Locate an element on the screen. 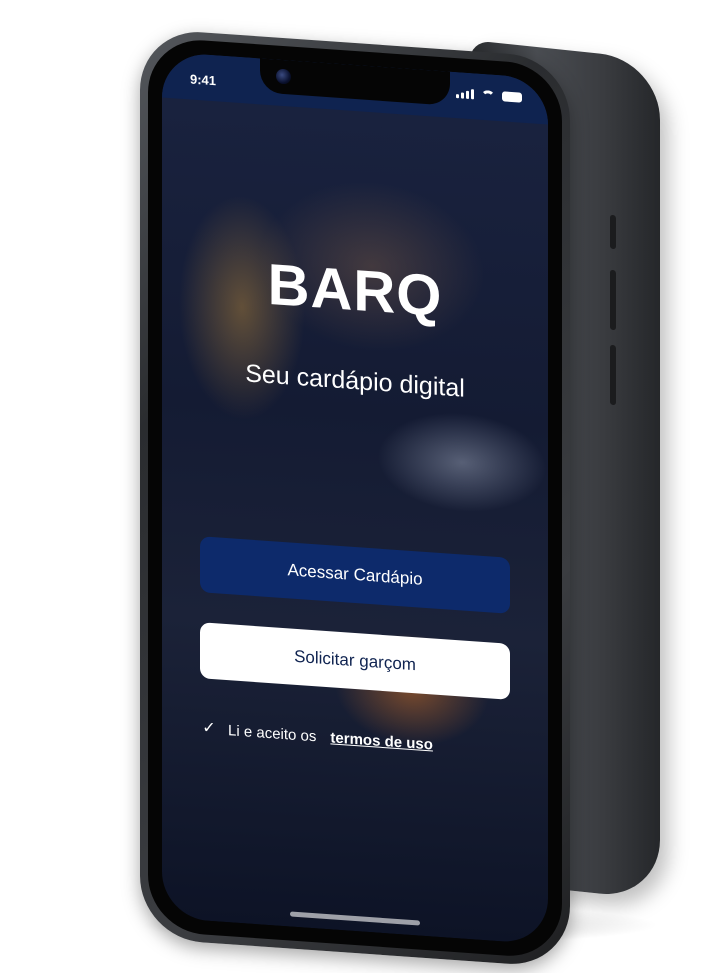  battery-icon is located at coordinates (512, 97).